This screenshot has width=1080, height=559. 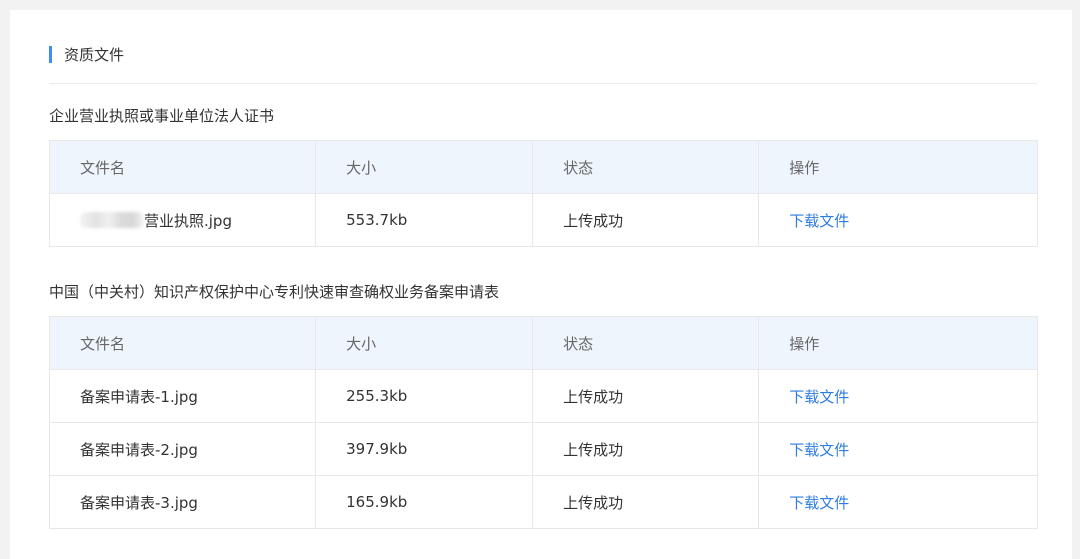 What do you see at coordinates (274, 292) in the screenshot?
I see `group-title-filing-application: 中国（中关村）知识产权保护中心专利快速审查确权业务备案申请表` at bounding box center [274, 292].